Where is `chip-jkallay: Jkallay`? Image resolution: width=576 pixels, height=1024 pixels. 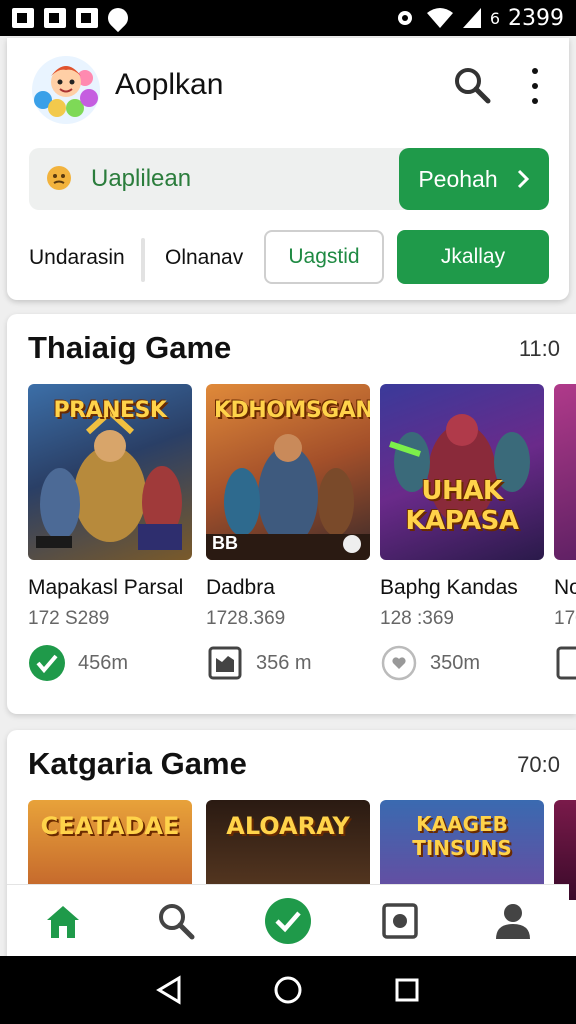
chip-jkallay: Jkallay is located at coordinates (473, 257).